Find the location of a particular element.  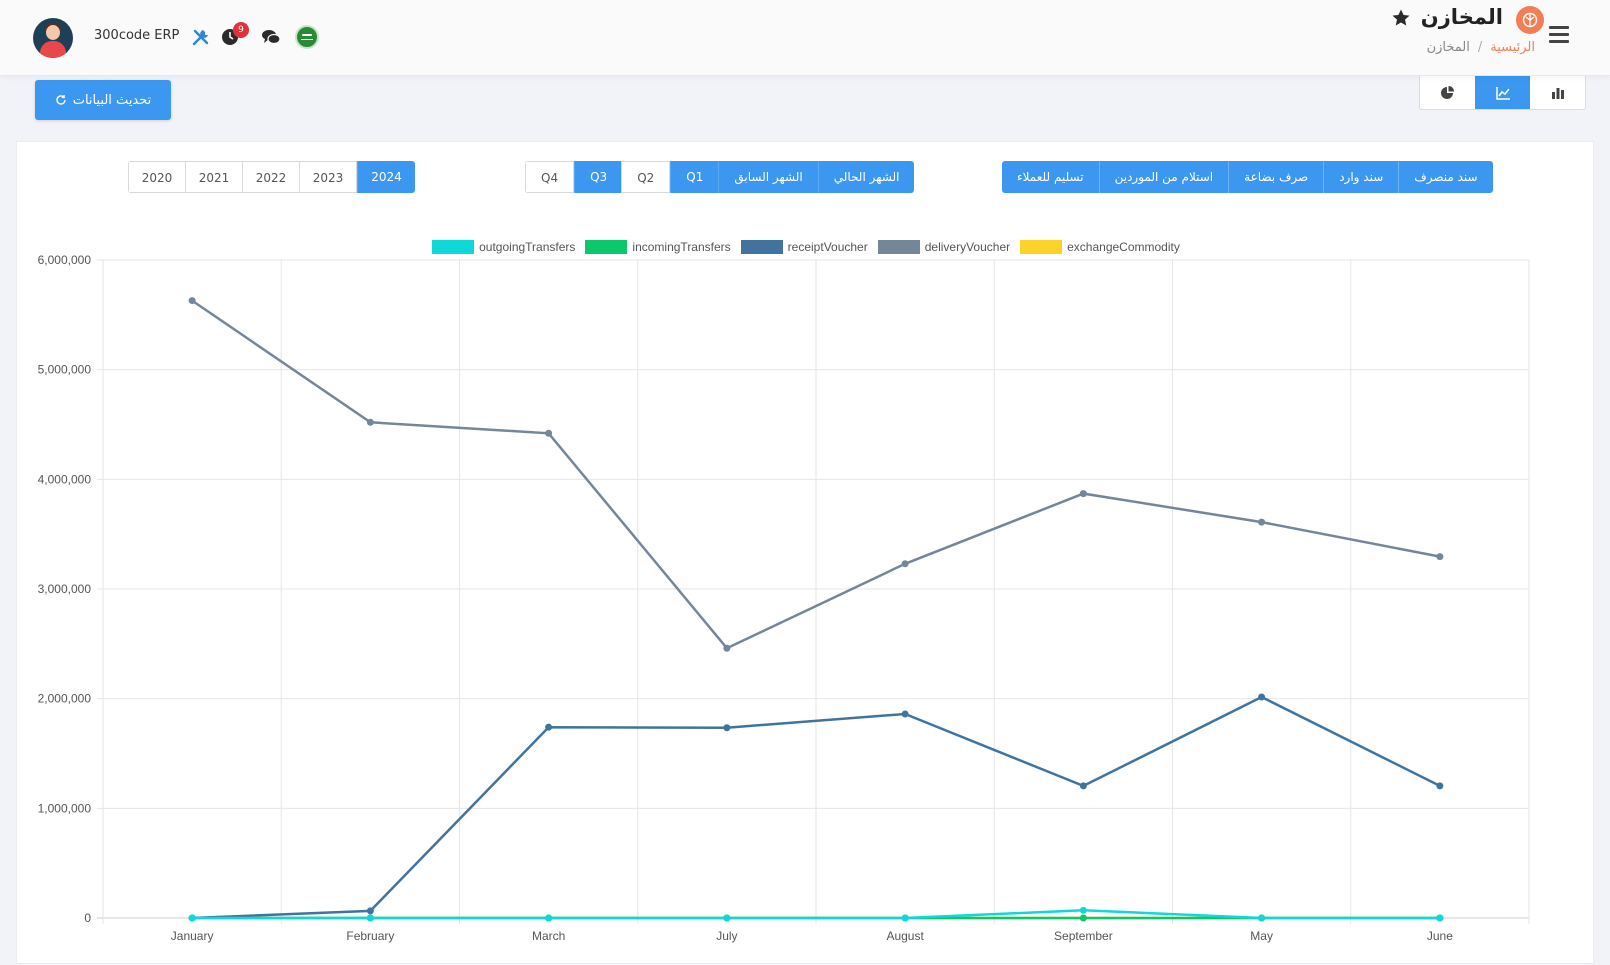

y-tick-label: 1,000,000 is located at coordinates (65, 808).